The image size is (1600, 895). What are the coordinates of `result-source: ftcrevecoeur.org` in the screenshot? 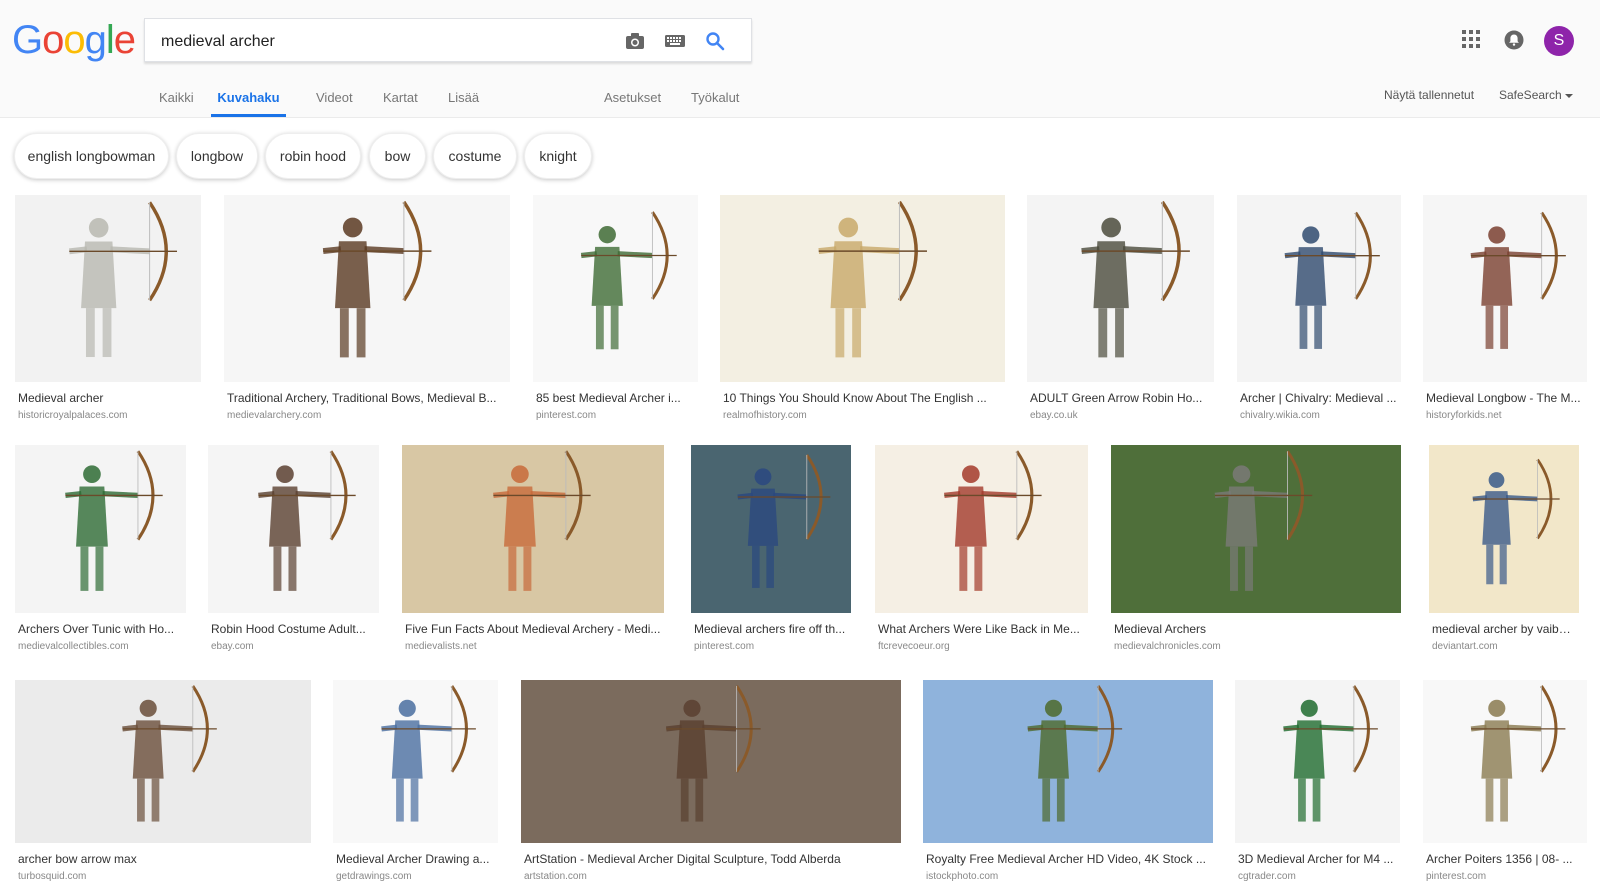 It's located at (981, 646).